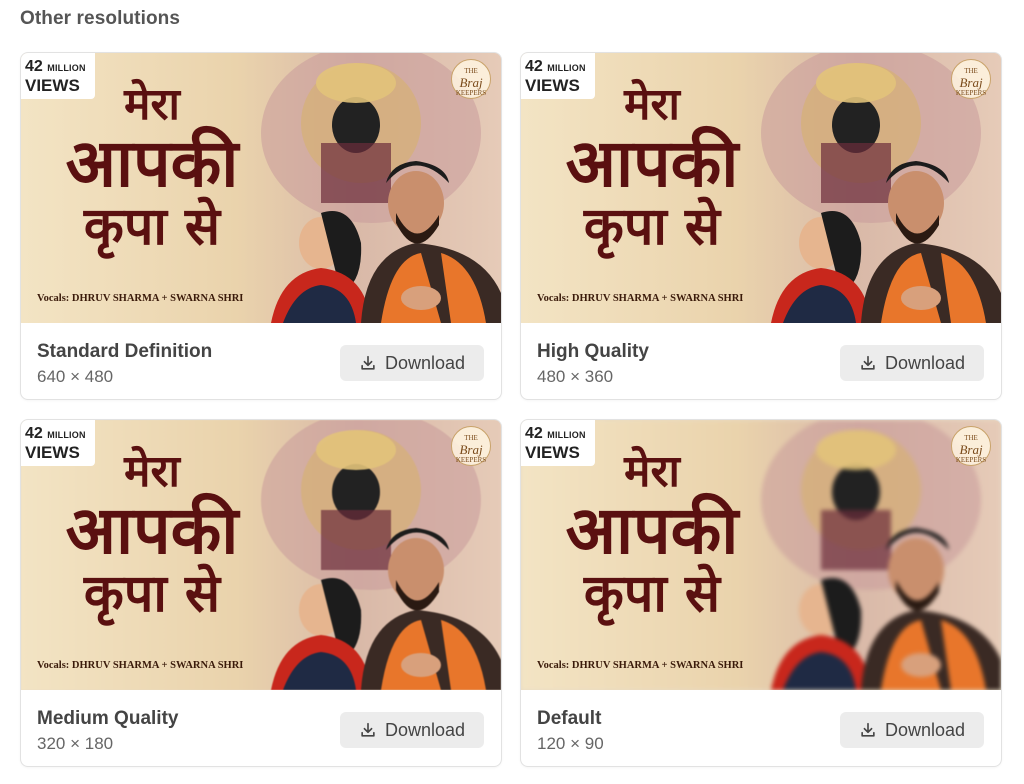 The width and height of the screenshot is (1024, 784). I want to click on section-title: Other resolutions, so click(100, 18).